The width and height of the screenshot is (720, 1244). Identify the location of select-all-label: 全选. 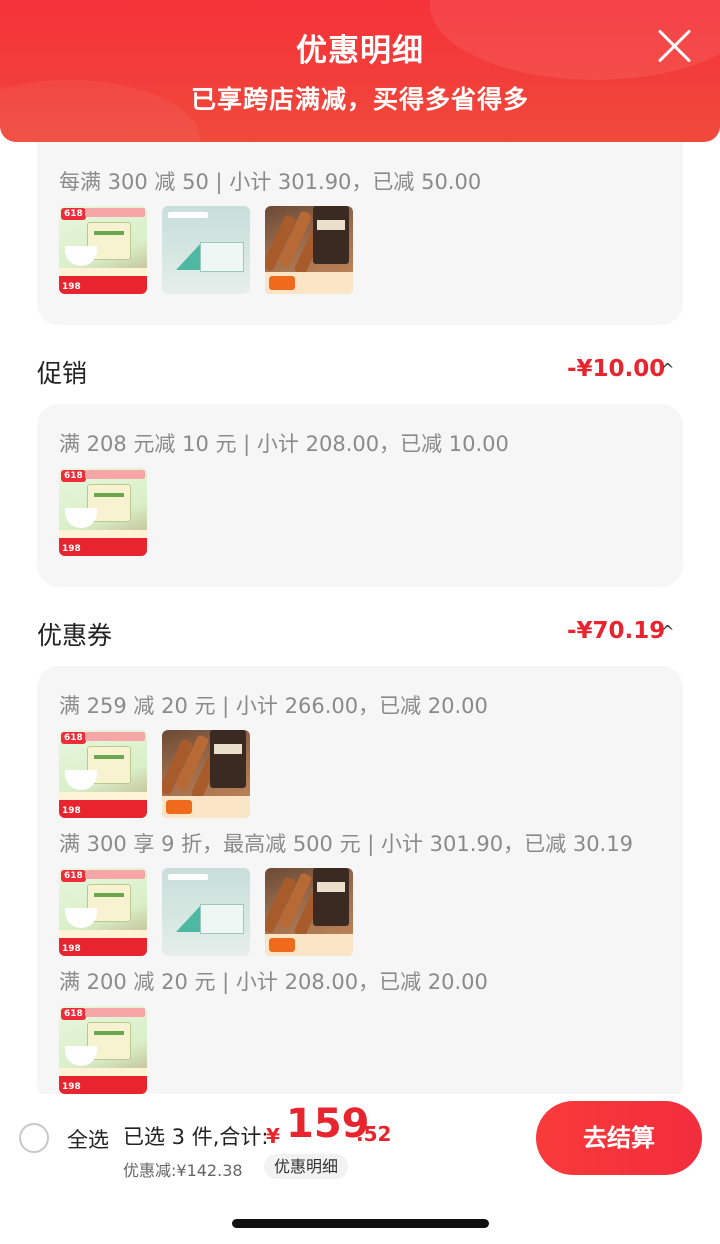
(88, 1139).